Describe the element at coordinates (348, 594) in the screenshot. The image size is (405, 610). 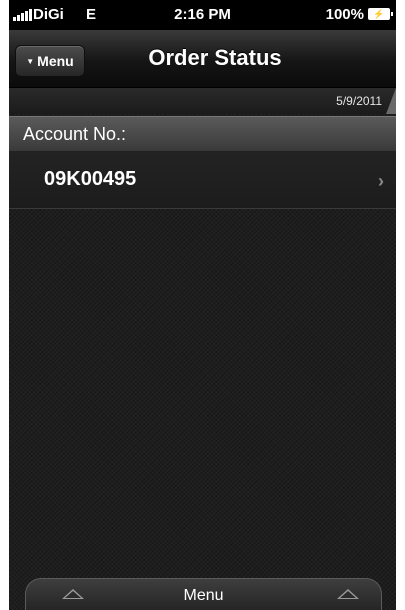
I see `triangle-up-icon` at that location.